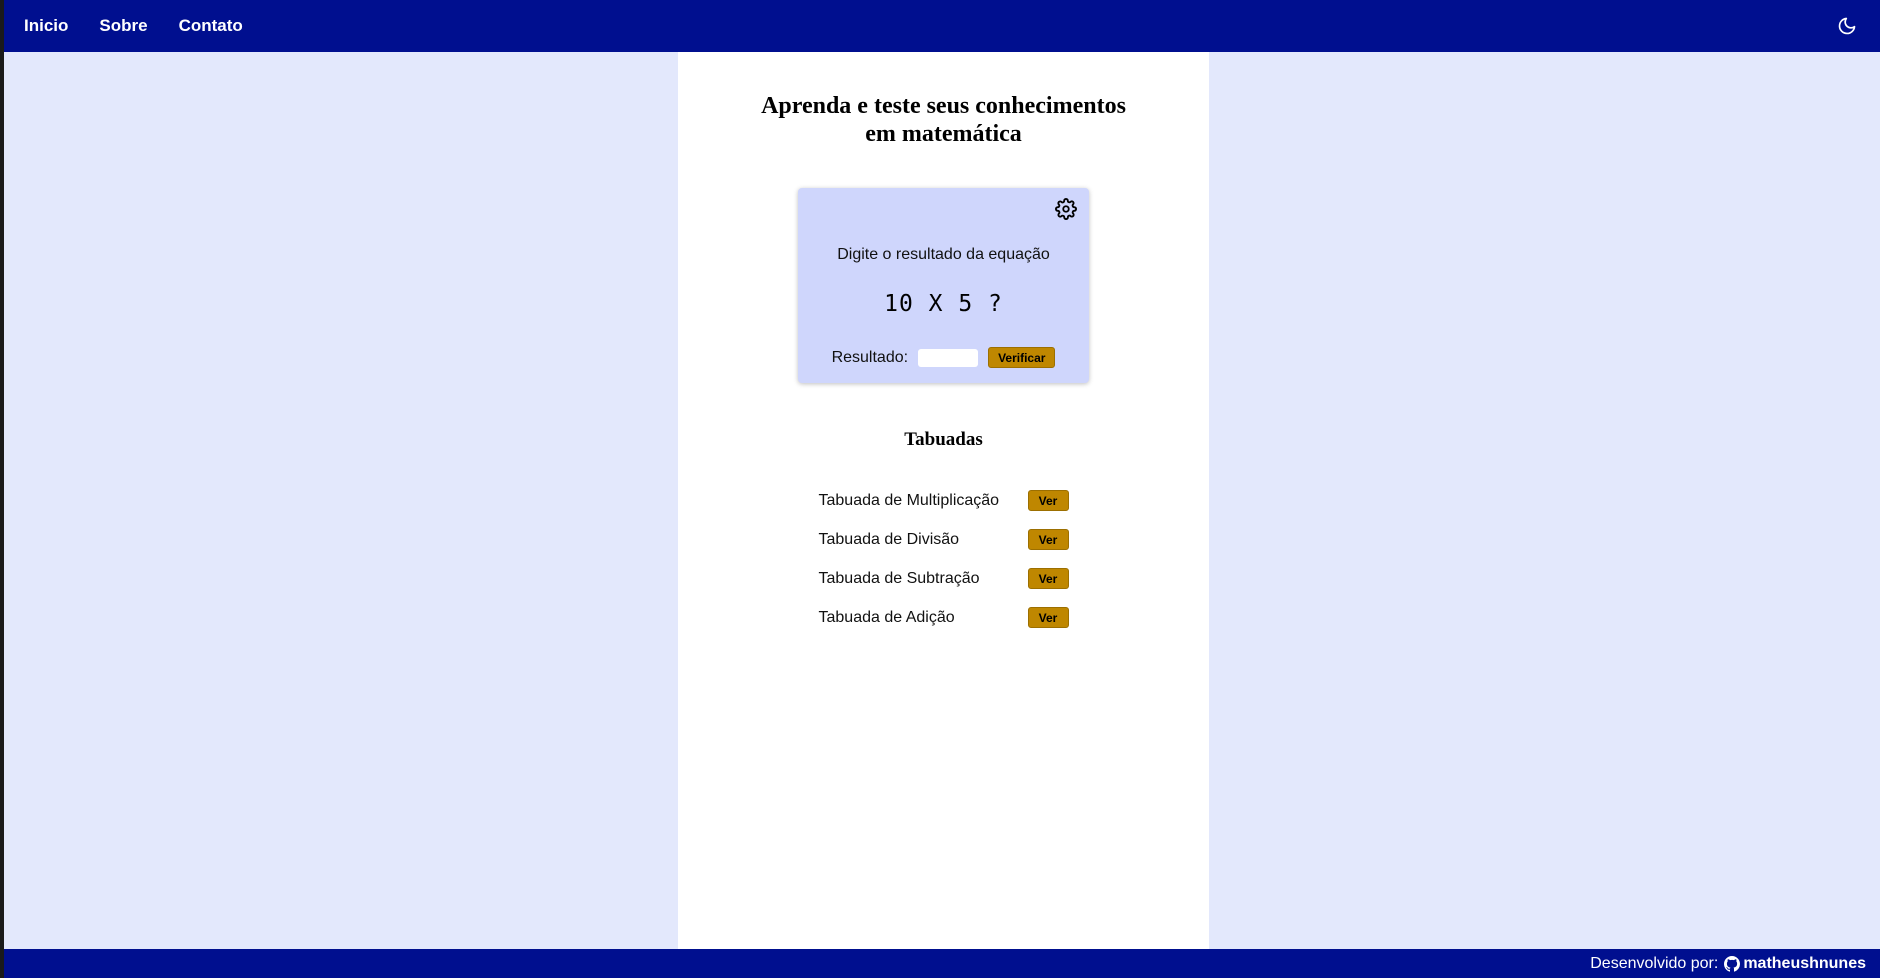 Image resolution: width=1880 pixels, height=978 pixels. Describe the element at coordinates (1048, 617) in the screenshot. I see `view-addition-button: Ver` at that location.